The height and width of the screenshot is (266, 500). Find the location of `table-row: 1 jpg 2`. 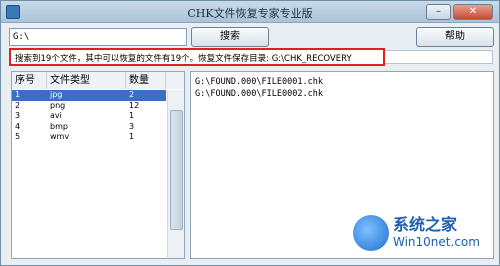

table-row: 1 jpg 2 is located at coordinates (89, 95).